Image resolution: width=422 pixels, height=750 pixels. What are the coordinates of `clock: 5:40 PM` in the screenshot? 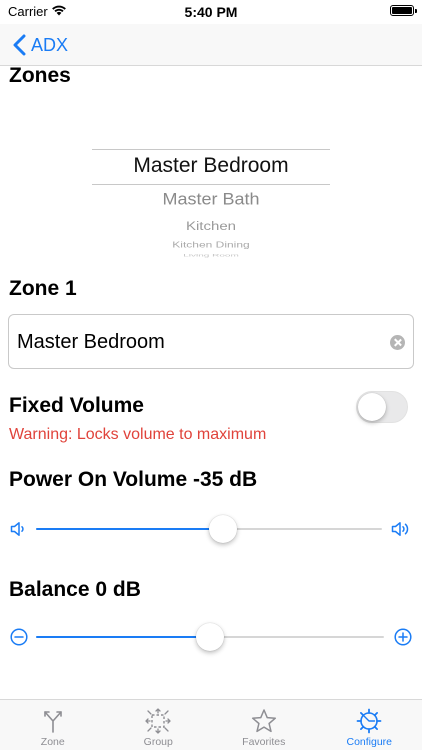 It's located at (211, 12).